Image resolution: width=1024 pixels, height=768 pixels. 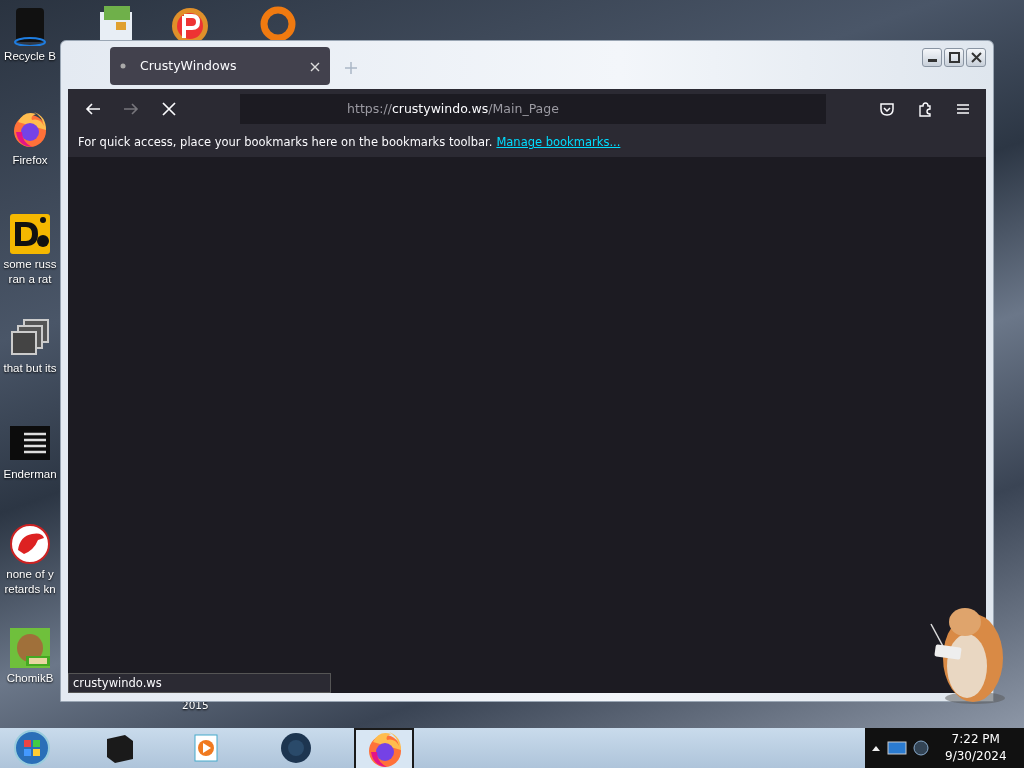 I want to click on icon-label: some russ ran a rat, so click(x=30, y=272).